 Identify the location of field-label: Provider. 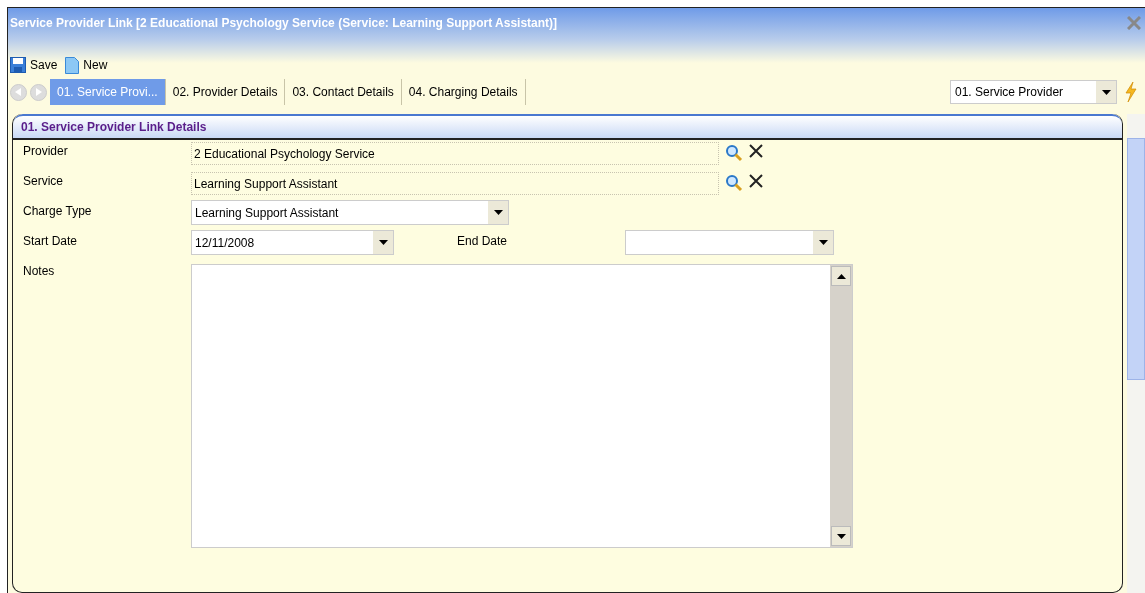
(46, 151).